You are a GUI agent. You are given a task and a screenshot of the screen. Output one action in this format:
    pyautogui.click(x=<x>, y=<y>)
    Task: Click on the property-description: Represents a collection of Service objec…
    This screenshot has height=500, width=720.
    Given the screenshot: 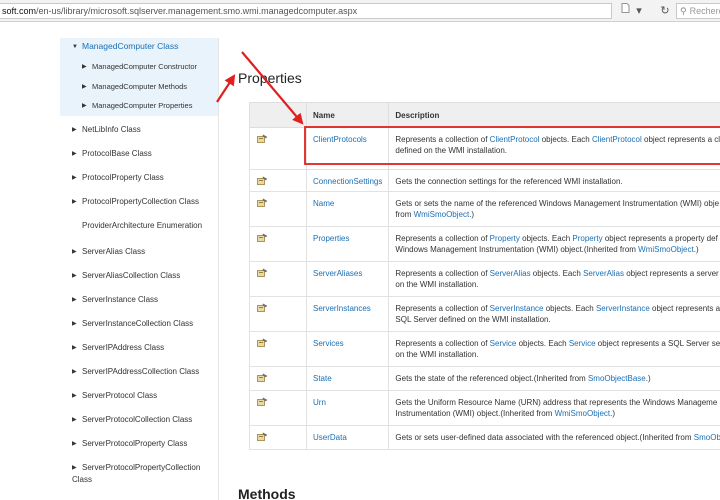 What is the action you would take?
    pyautogui.click(x=554, y=349)
    